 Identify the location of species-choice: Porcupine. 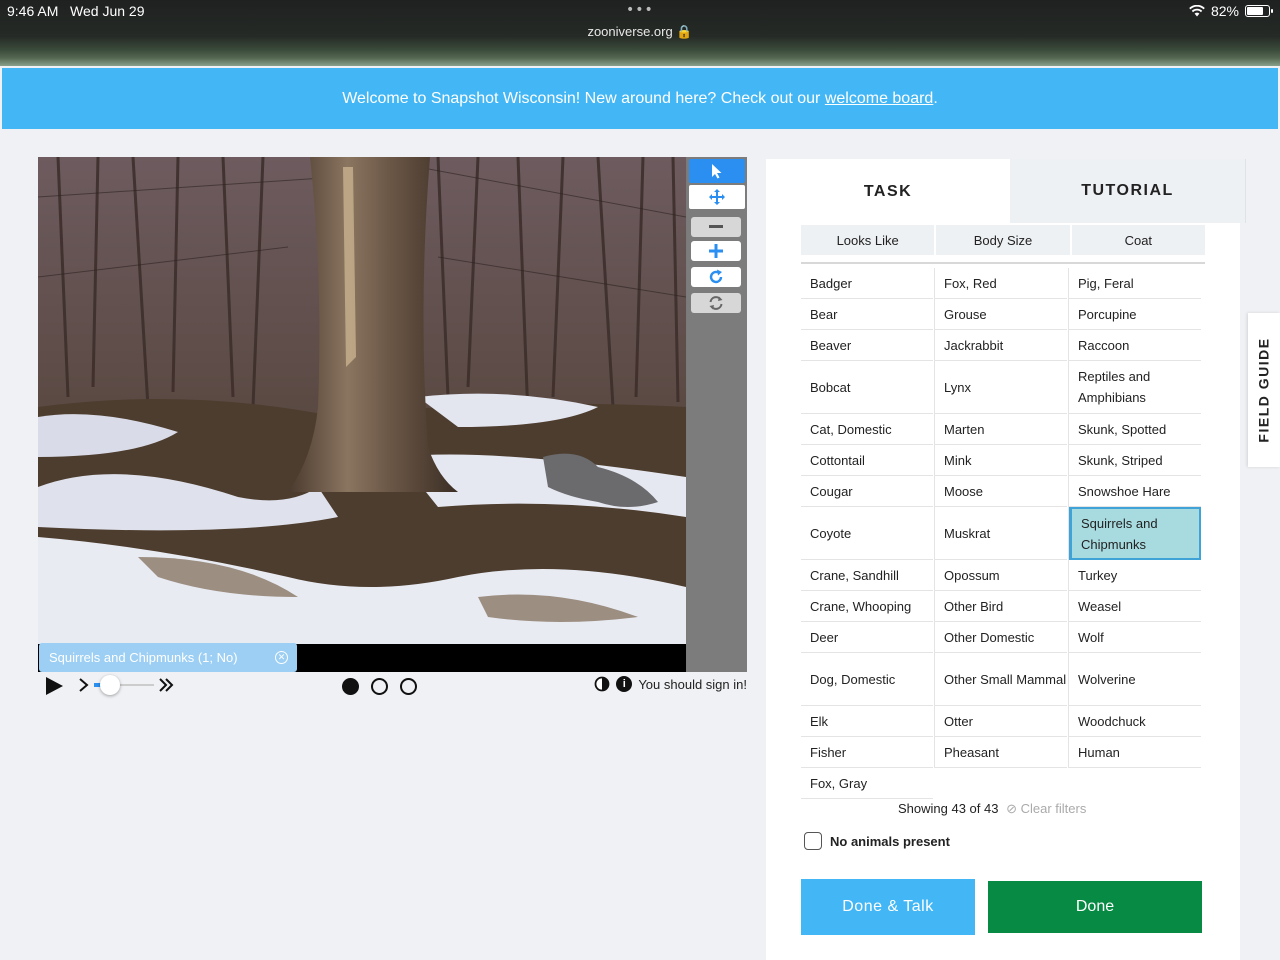
(1135, 314).